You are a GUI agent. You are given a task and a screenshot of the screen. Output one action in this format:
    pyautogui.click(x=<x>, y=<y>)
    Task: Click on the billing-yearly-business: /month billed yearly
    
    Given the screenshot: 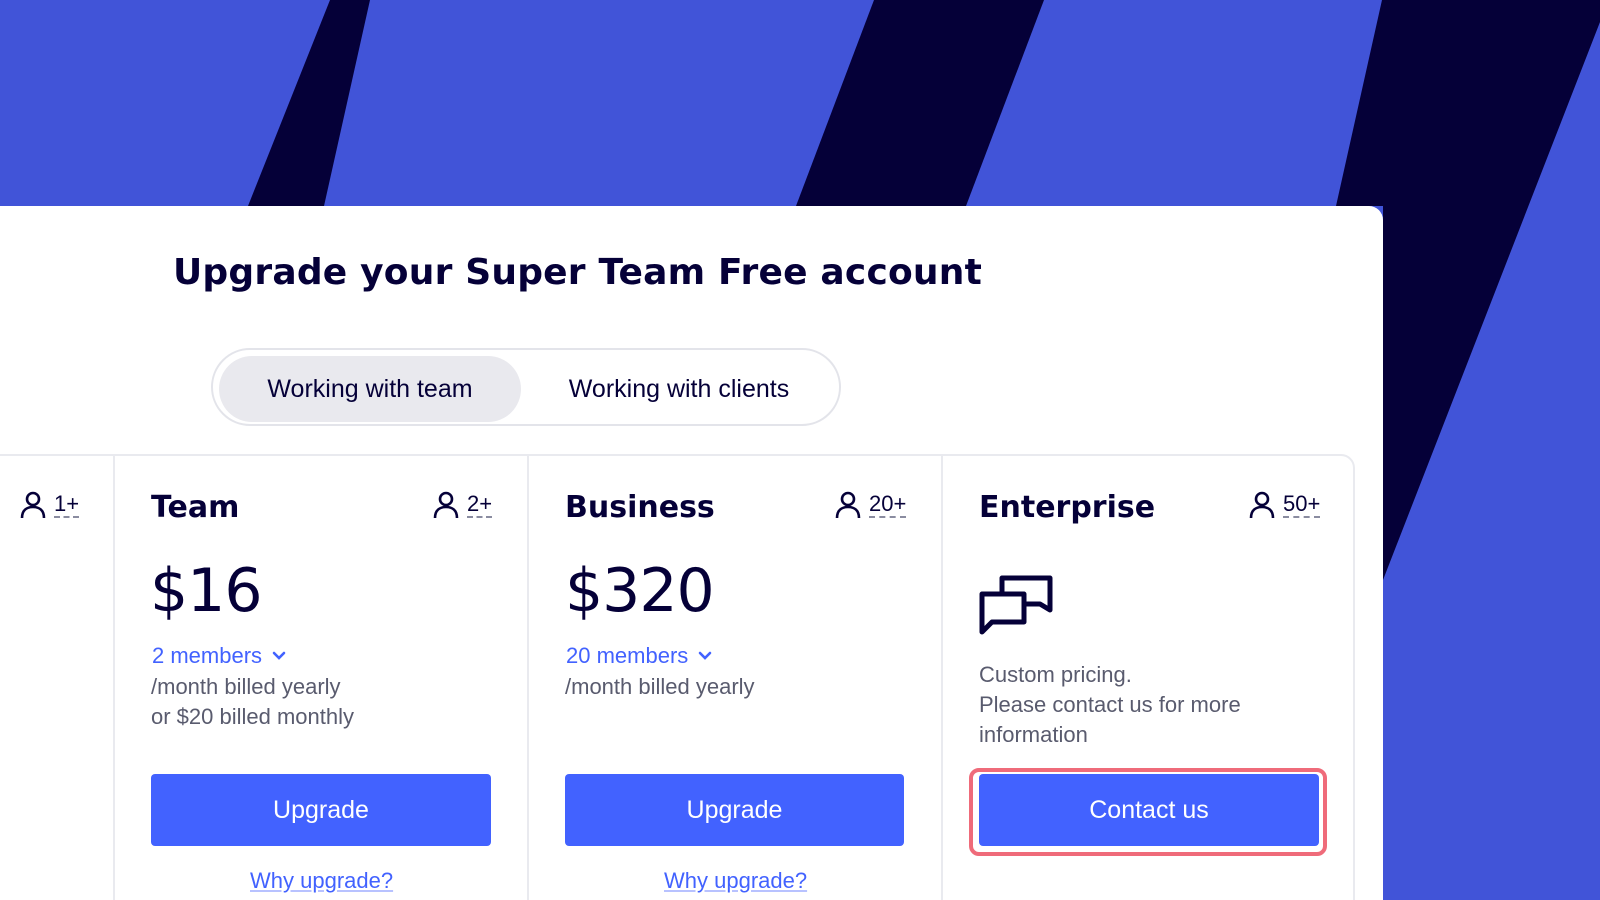 What is the action you would take?
    pyautogui.click(x=660, y=686)
    